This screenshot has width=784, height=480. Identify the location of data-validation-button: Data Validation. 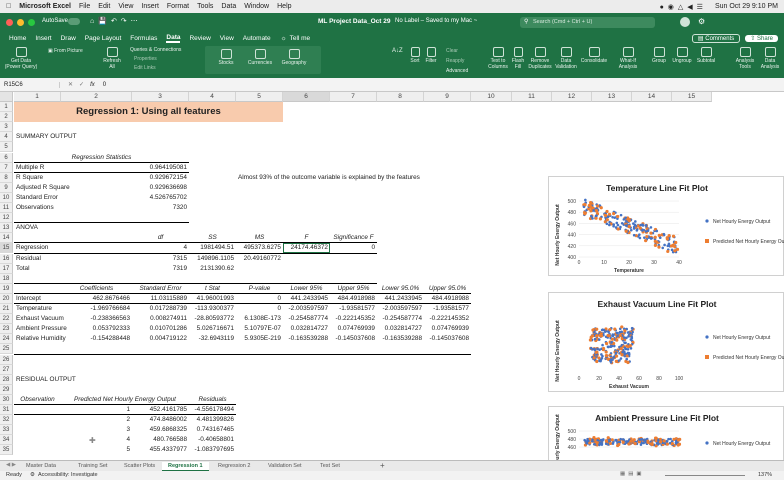
(566, 58).